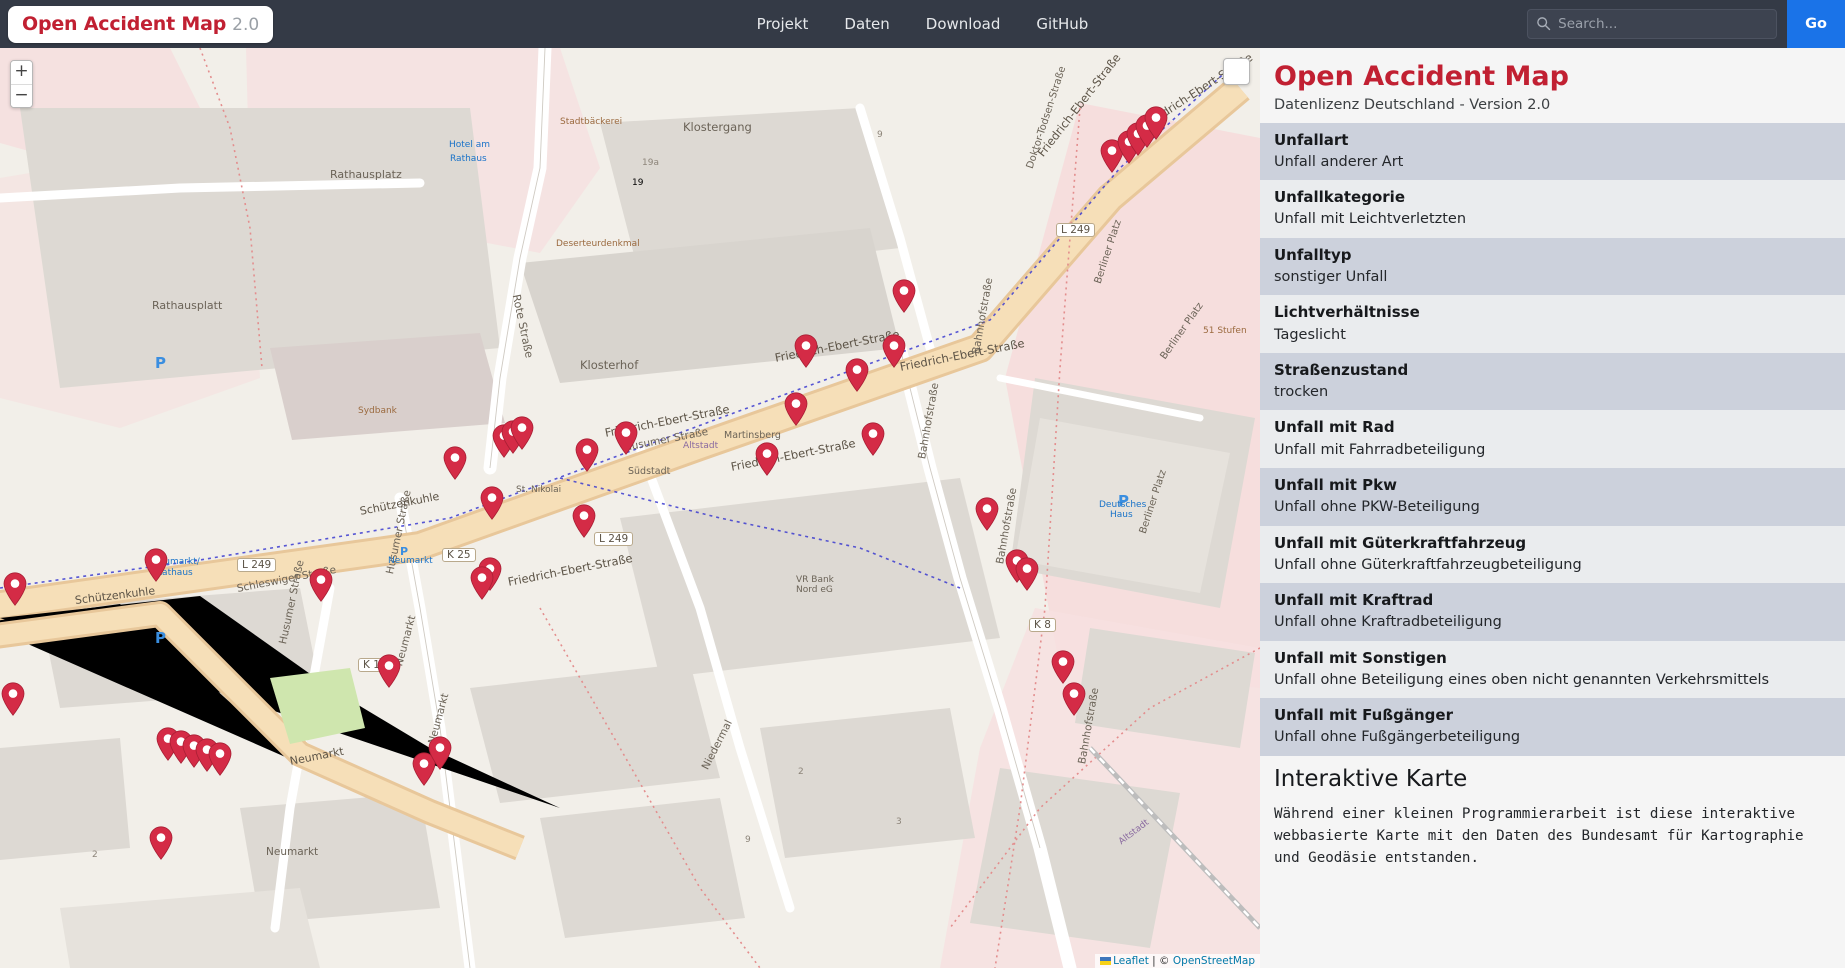 Image resolution: width=1845 pixels, height=968 pixels. I want to click on detail-value: Unfall mit Fahrradbeteiligung, so click(1380, 449).